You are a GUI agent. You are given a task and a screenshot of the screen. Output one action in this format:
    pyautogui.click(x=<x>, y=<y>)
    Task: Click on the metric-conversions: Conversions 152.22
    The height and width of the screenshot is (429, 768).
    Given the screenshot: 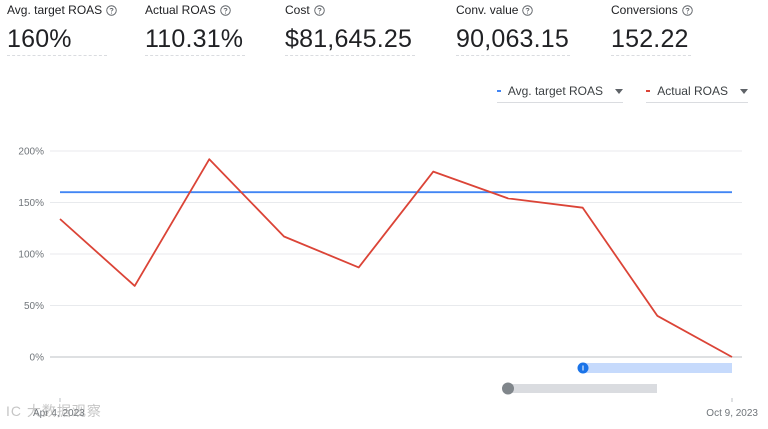 What is the action you would take?
    pyautogui.click(x=652, y=29)
    